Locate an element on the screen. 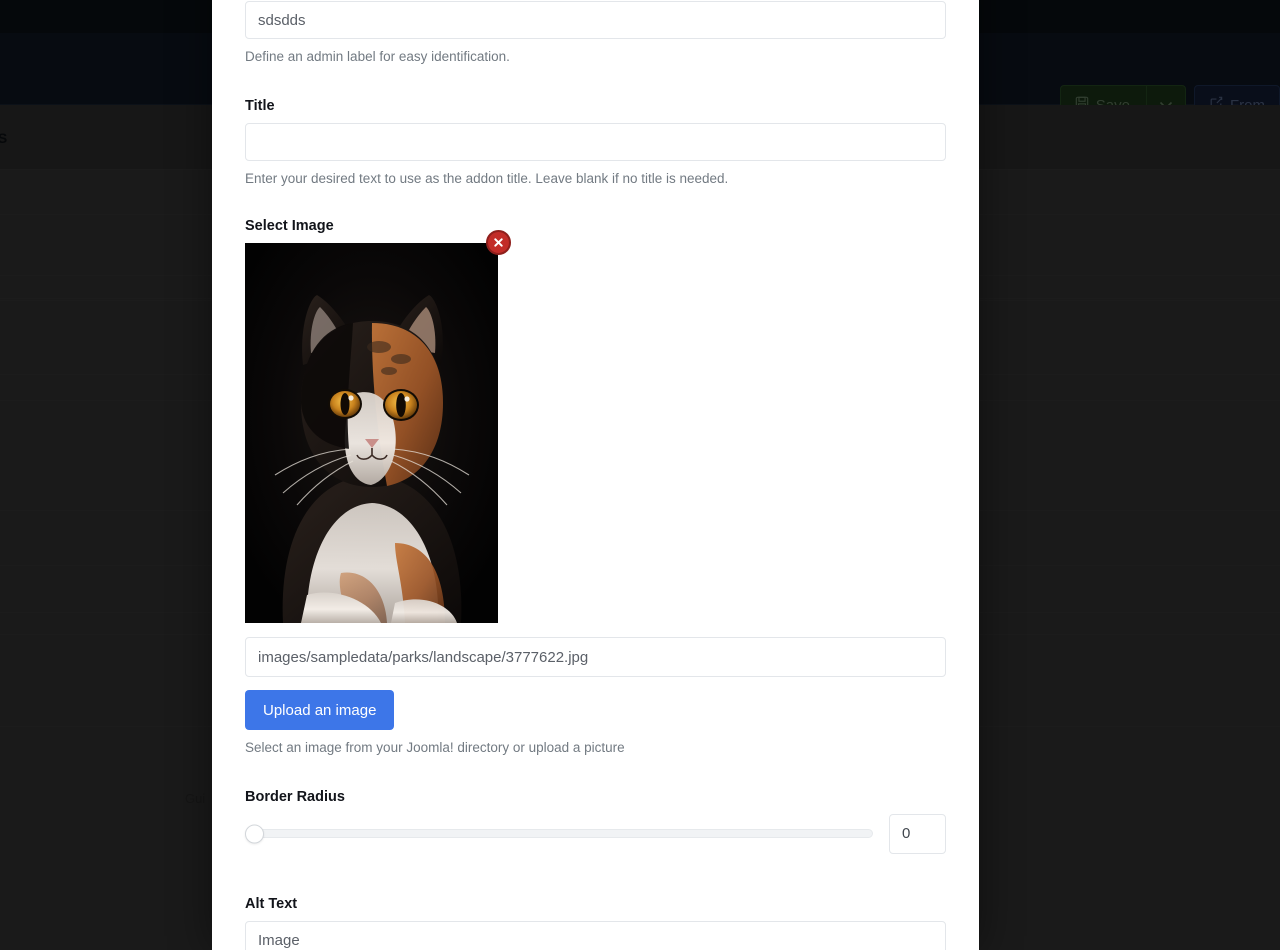 The width and height of the screenshot is (1280, 950). title-input is located at coordinates (595, 141).